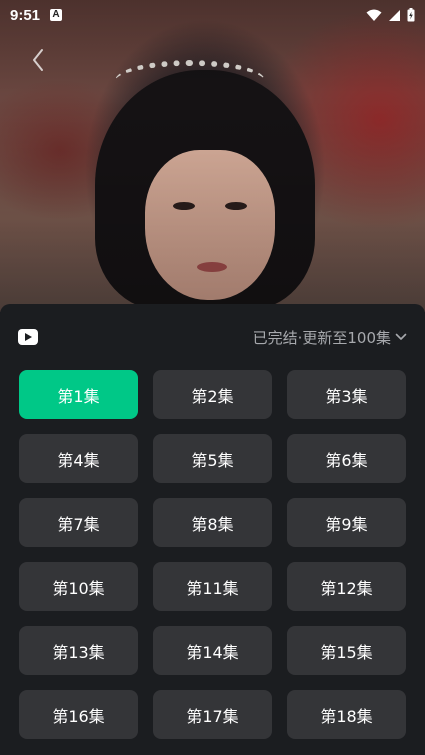 Image resolution: width=425 pixels, height=755 pixels. I want to click on episode-button: 第6集, so click(346, 458).